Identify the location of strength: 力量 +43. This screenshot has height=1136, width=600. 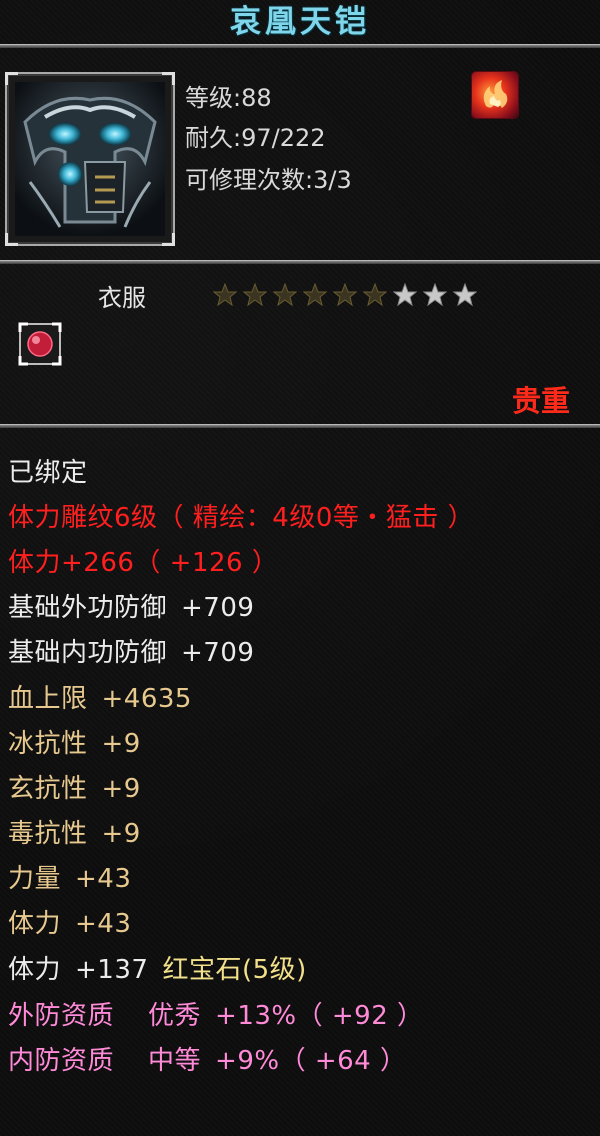
(70, 879).